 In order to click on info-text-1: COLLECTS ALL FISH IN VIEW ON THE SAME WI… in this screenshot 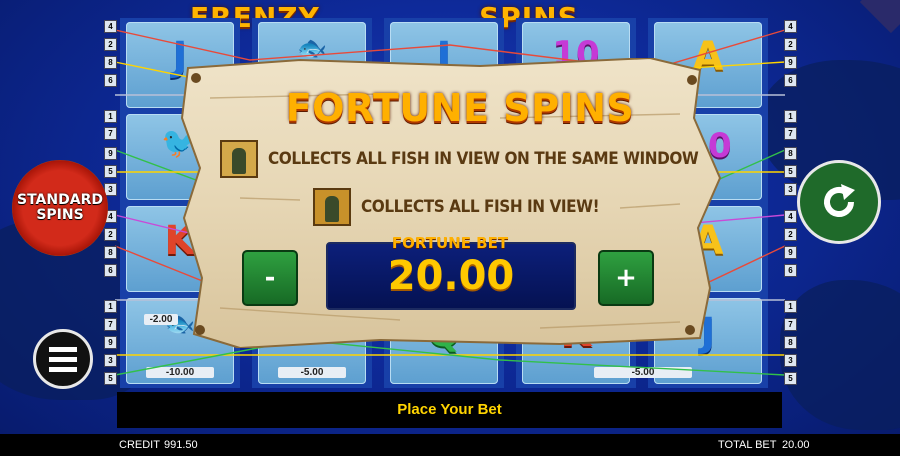, I will do `click(483, 159)`.